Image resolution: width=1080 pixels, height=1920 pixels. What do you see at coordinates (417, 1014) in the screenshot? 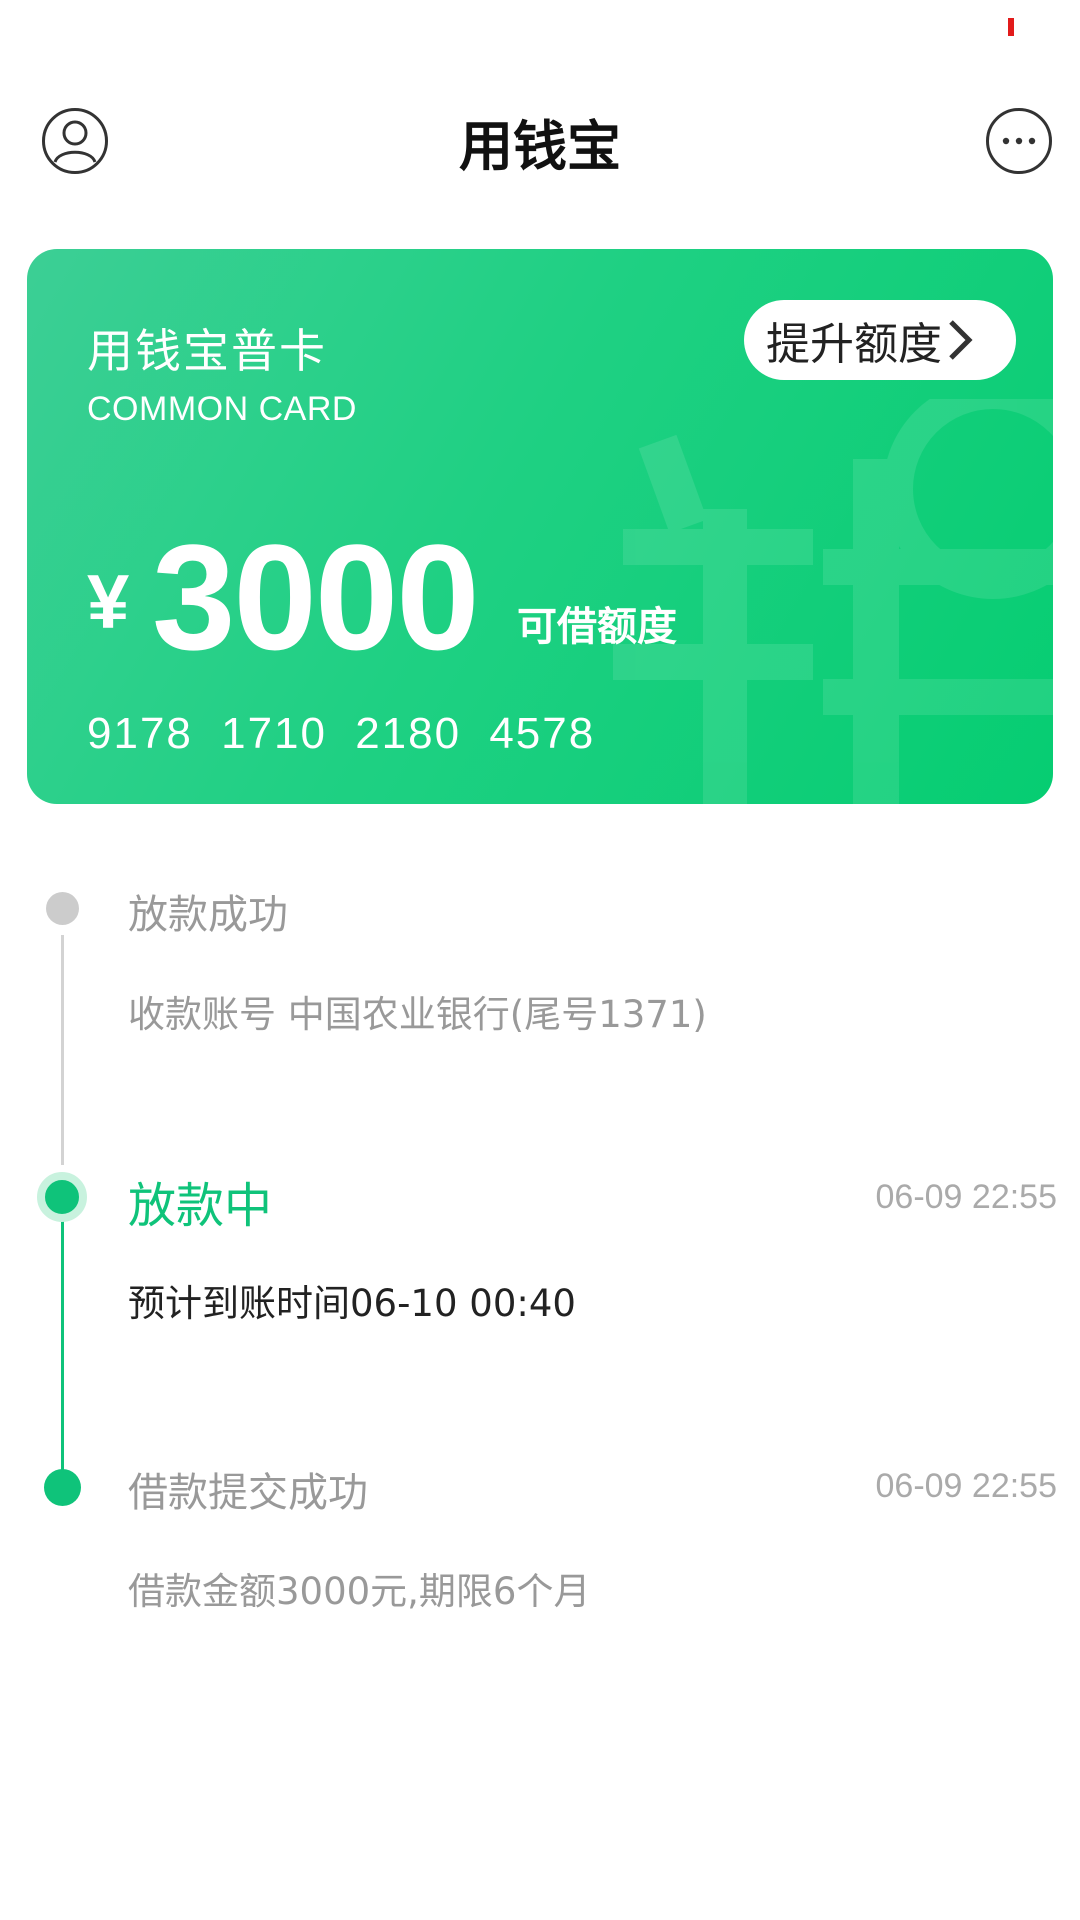
I see `timeline-desc: 收款账号 中国农业银行(尾号1371)` at bounding box center [417, 1014].